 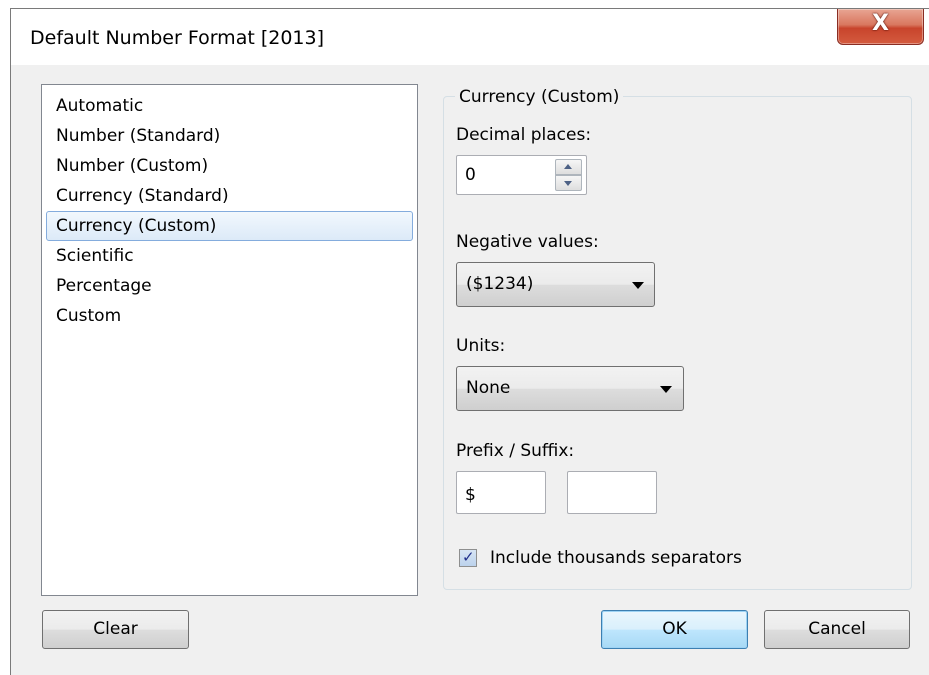 I want to click on list-item-scientific: Scientific, so click(x=229, y=256).